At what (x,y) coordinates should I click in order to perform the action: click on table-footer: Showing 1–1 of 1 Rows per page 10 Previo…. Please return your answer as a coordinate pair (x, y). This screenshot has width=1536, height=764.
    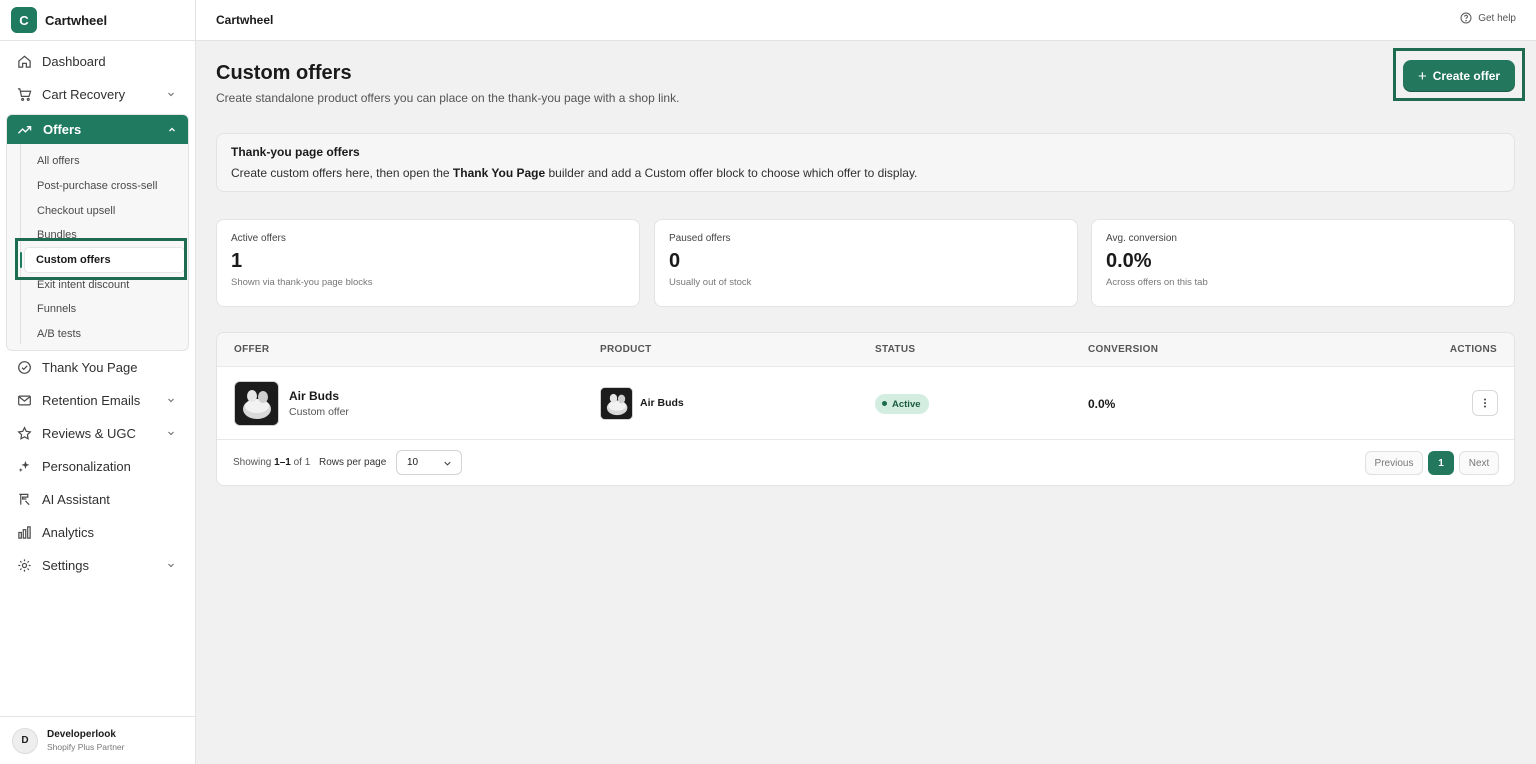
    Looking at the image, I should click on (865, 462).